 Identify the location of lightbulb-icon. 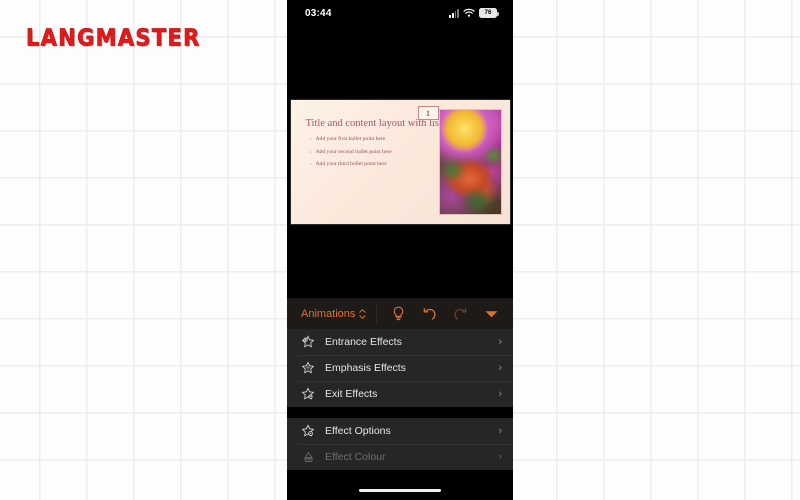
(399, 314).